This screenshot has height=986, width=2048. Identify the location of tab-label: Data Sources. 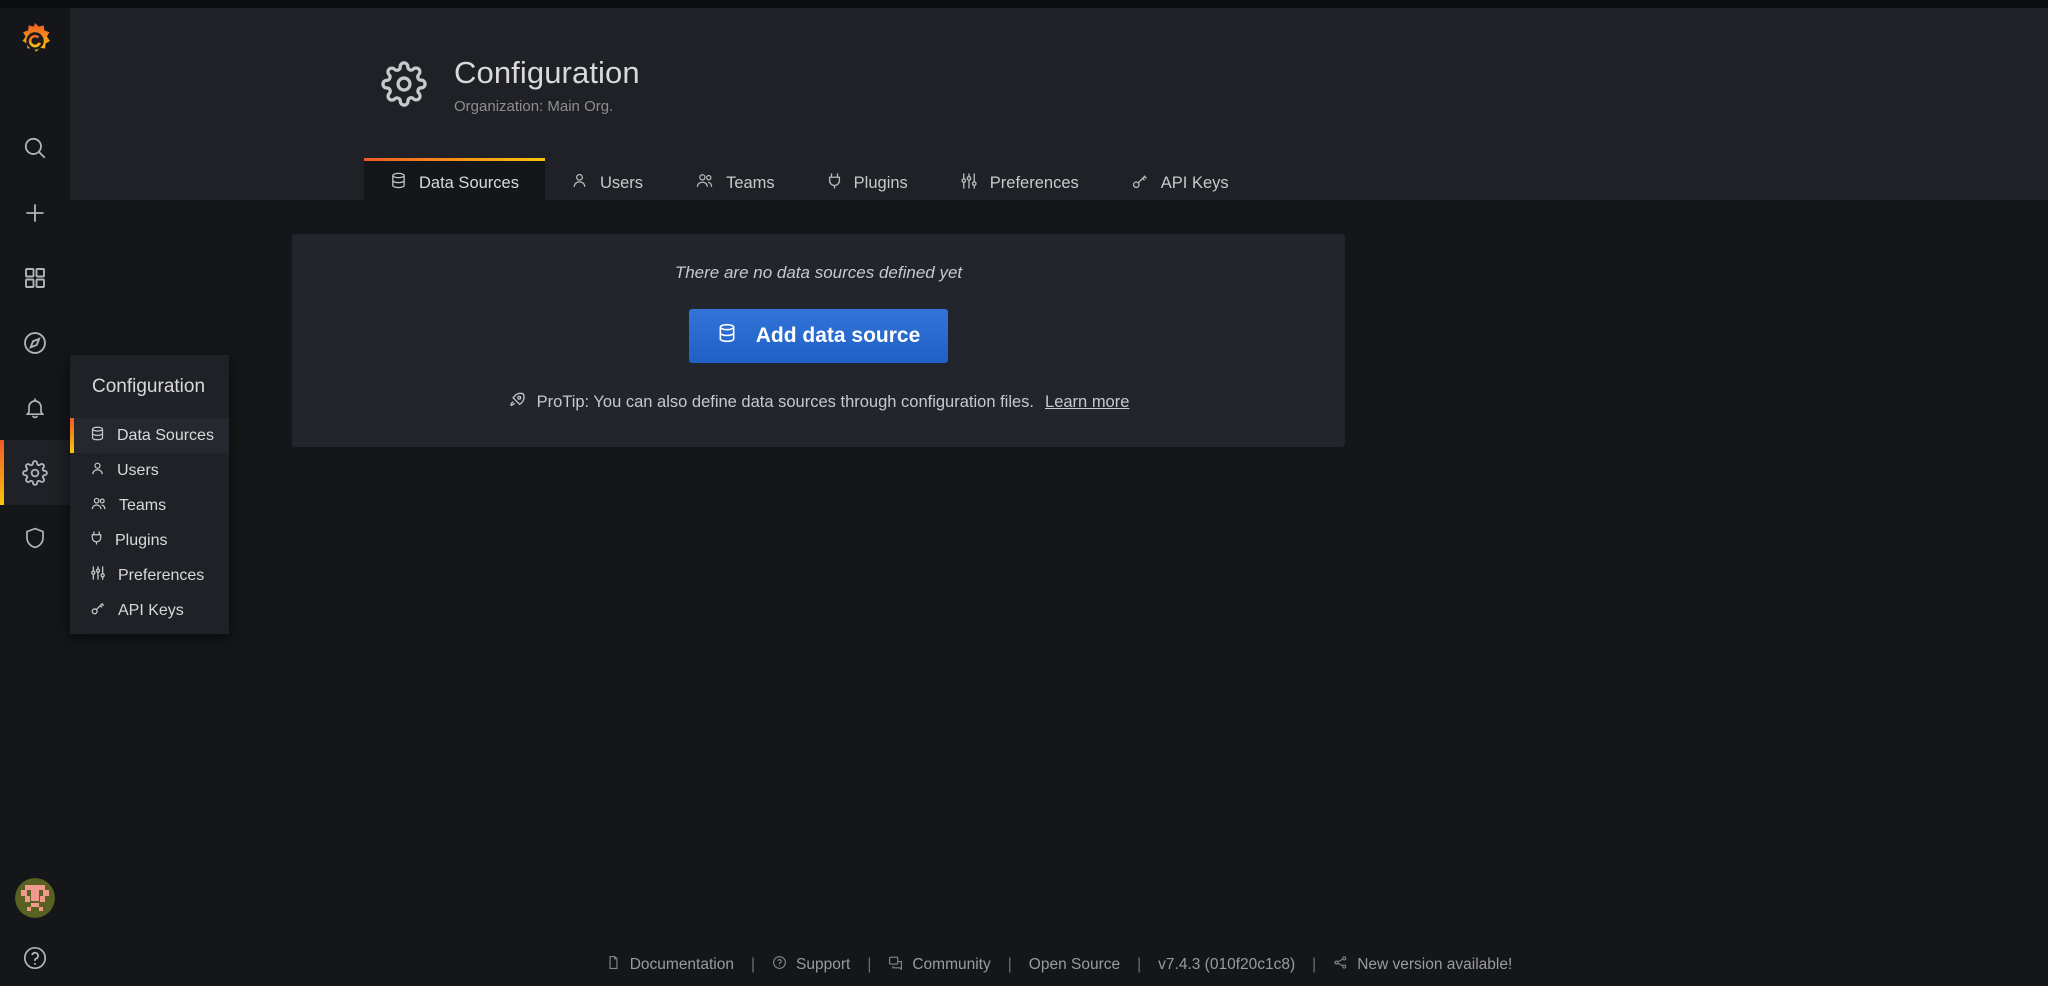
(469, 182).